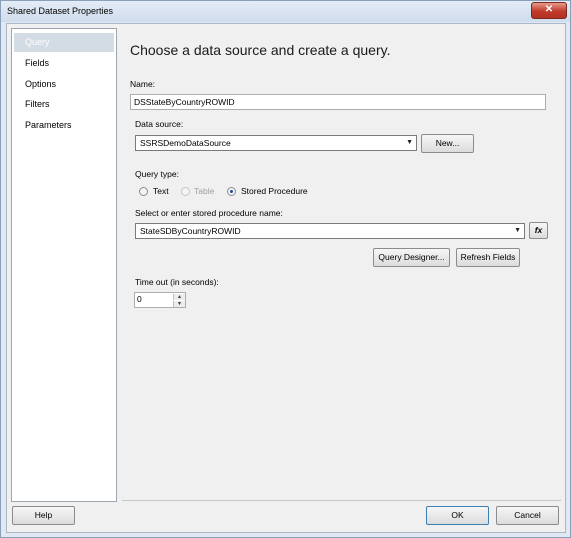  Describe the element at coordinates (274, 191) in the screenshot. I see `querytype-storedproc-label: Stored Procedure` at that location.